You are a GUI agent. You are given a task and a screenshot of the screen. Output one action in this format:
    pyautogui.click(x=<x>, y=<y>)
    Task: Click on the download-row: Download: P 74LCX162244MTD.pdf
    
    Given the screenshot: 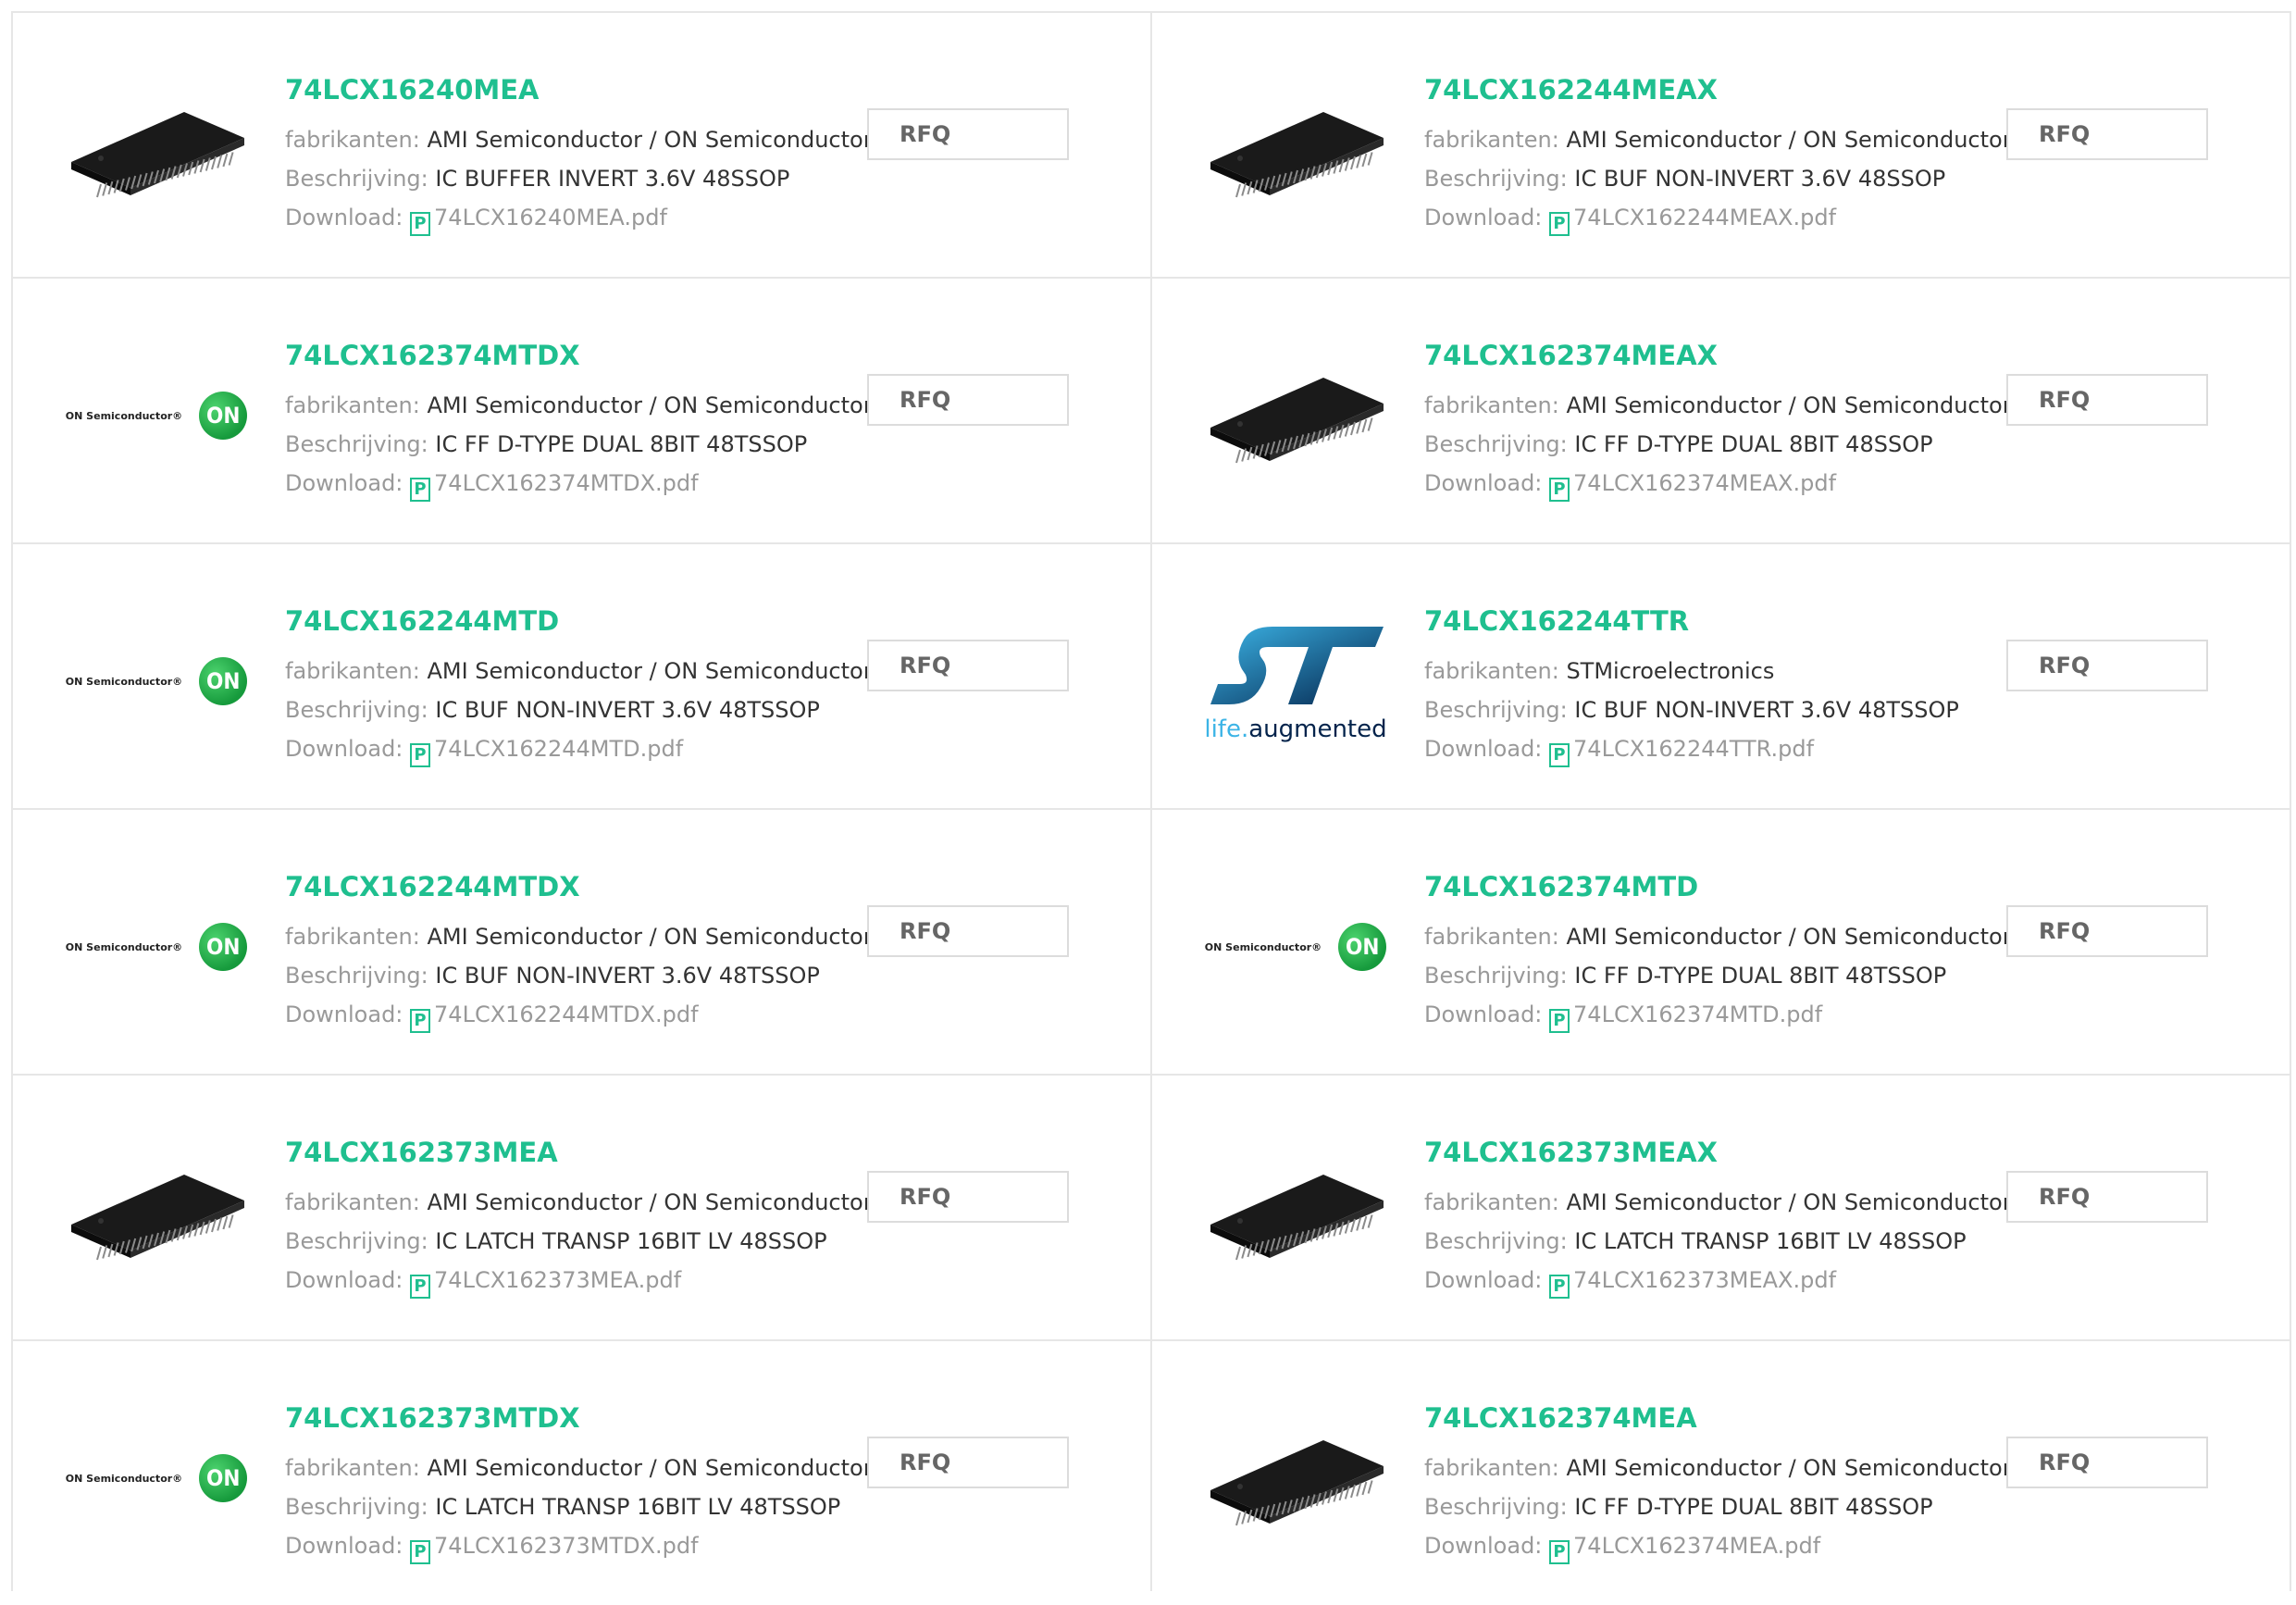 What is the action you would take?
    pyautogui.click(x=484, y=751)
    